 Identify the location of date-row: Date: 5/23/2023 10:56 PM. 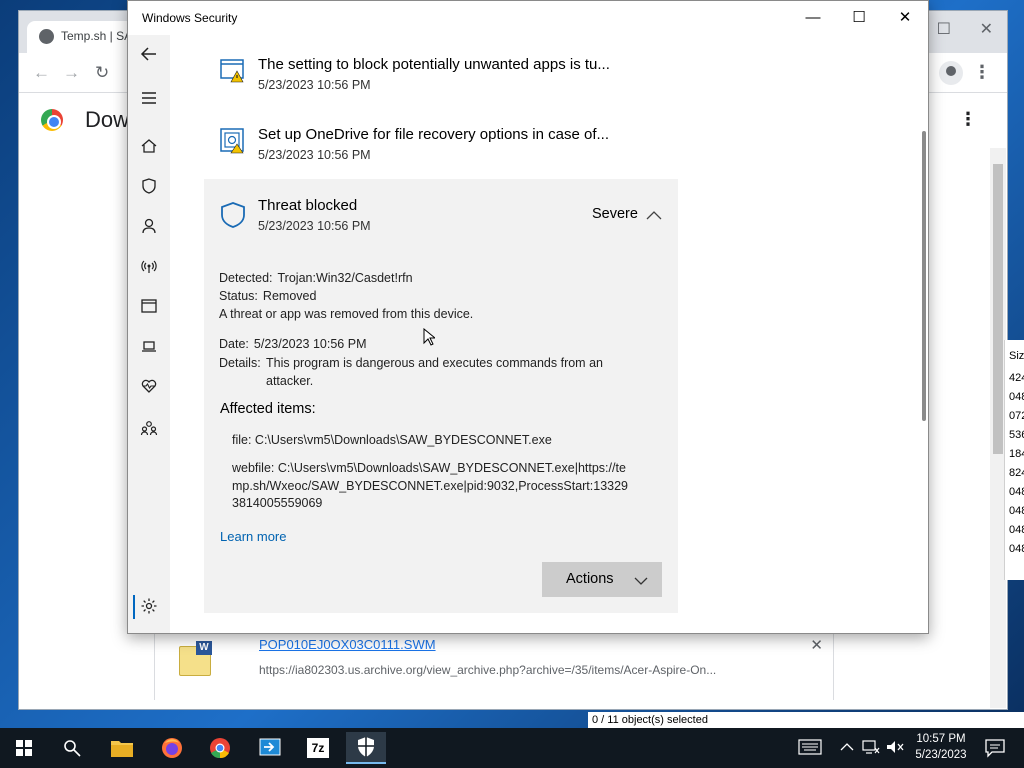
(292, 344).